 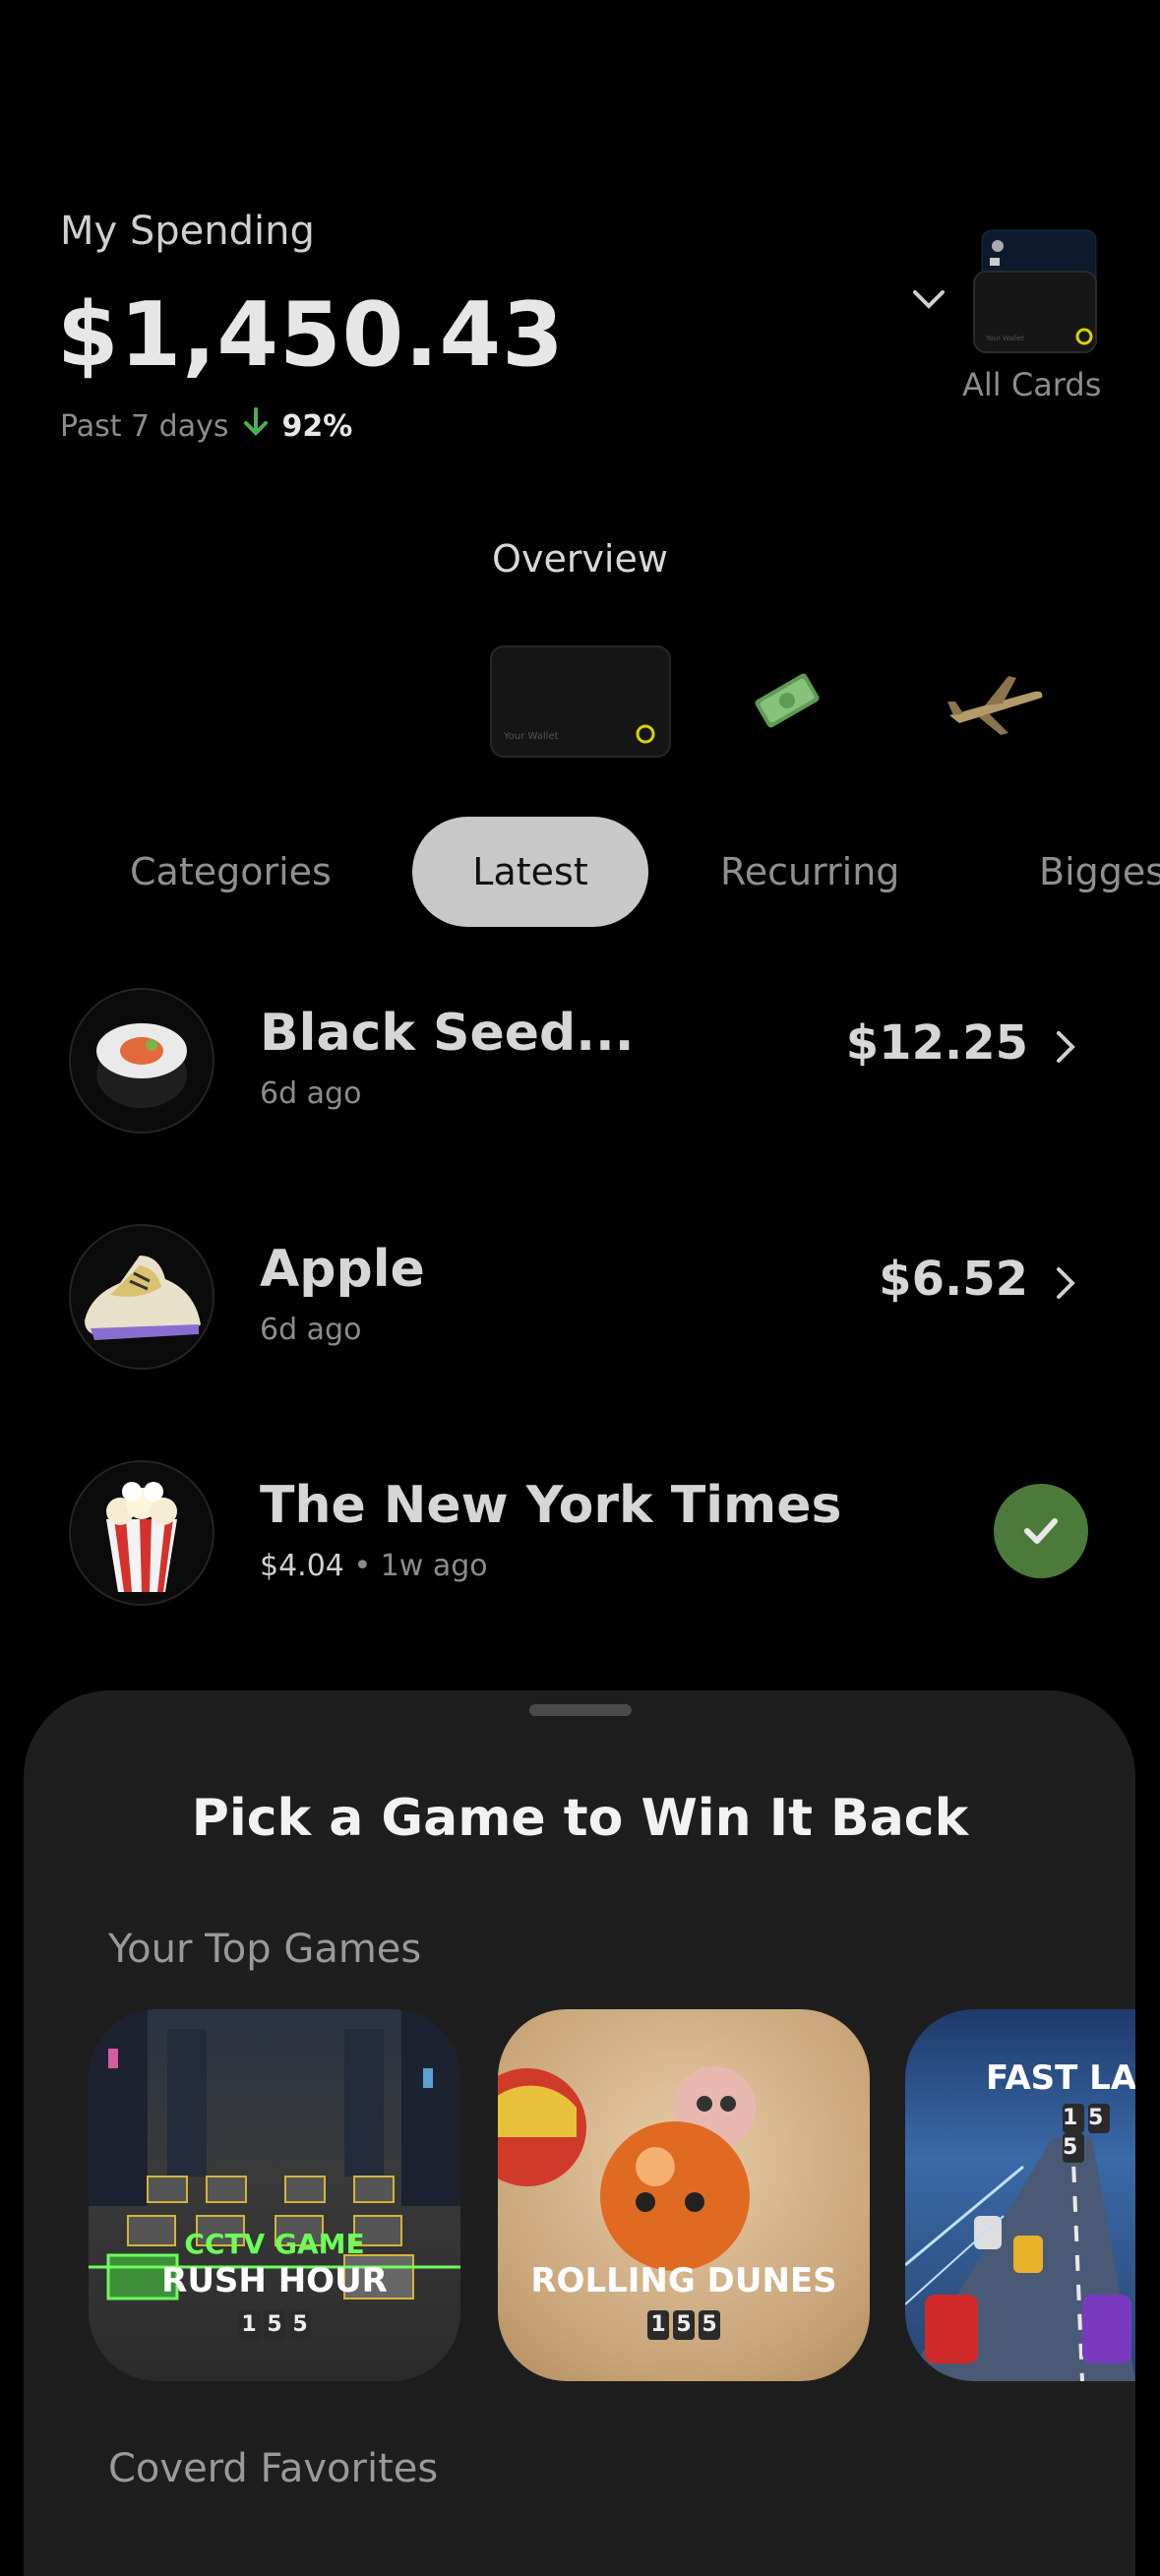 I want to click on transaction-name: Apple, so click(x=342, y=1269).